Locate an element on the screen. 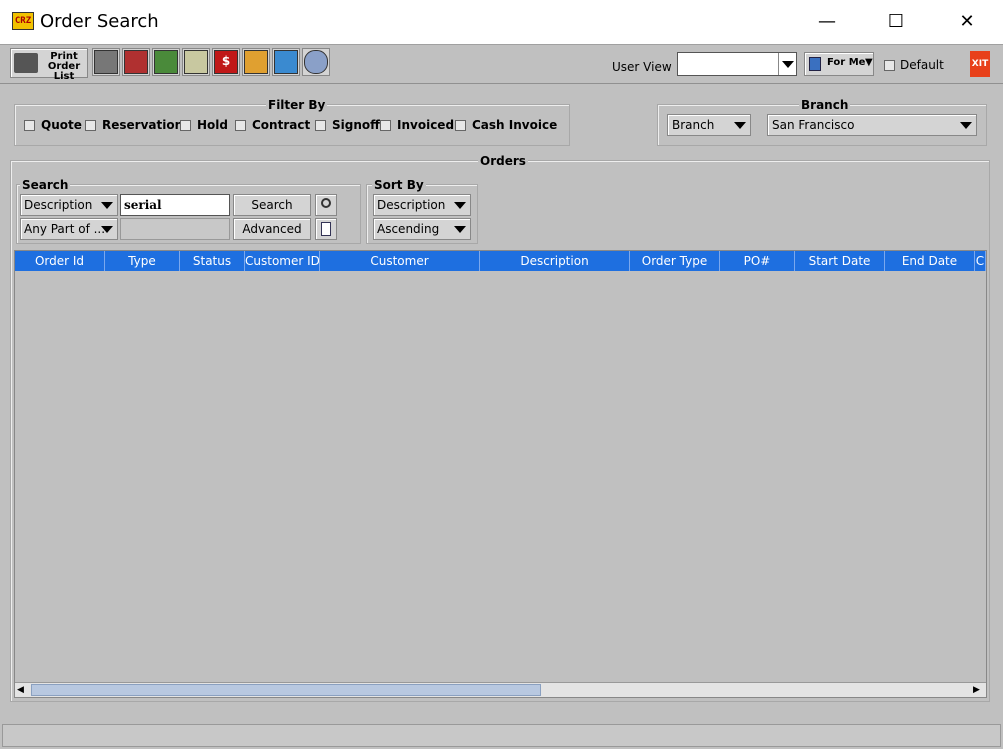 The width and height of the screenshot is (1003, 749). cards-icon is located at coordinates (196, 62).